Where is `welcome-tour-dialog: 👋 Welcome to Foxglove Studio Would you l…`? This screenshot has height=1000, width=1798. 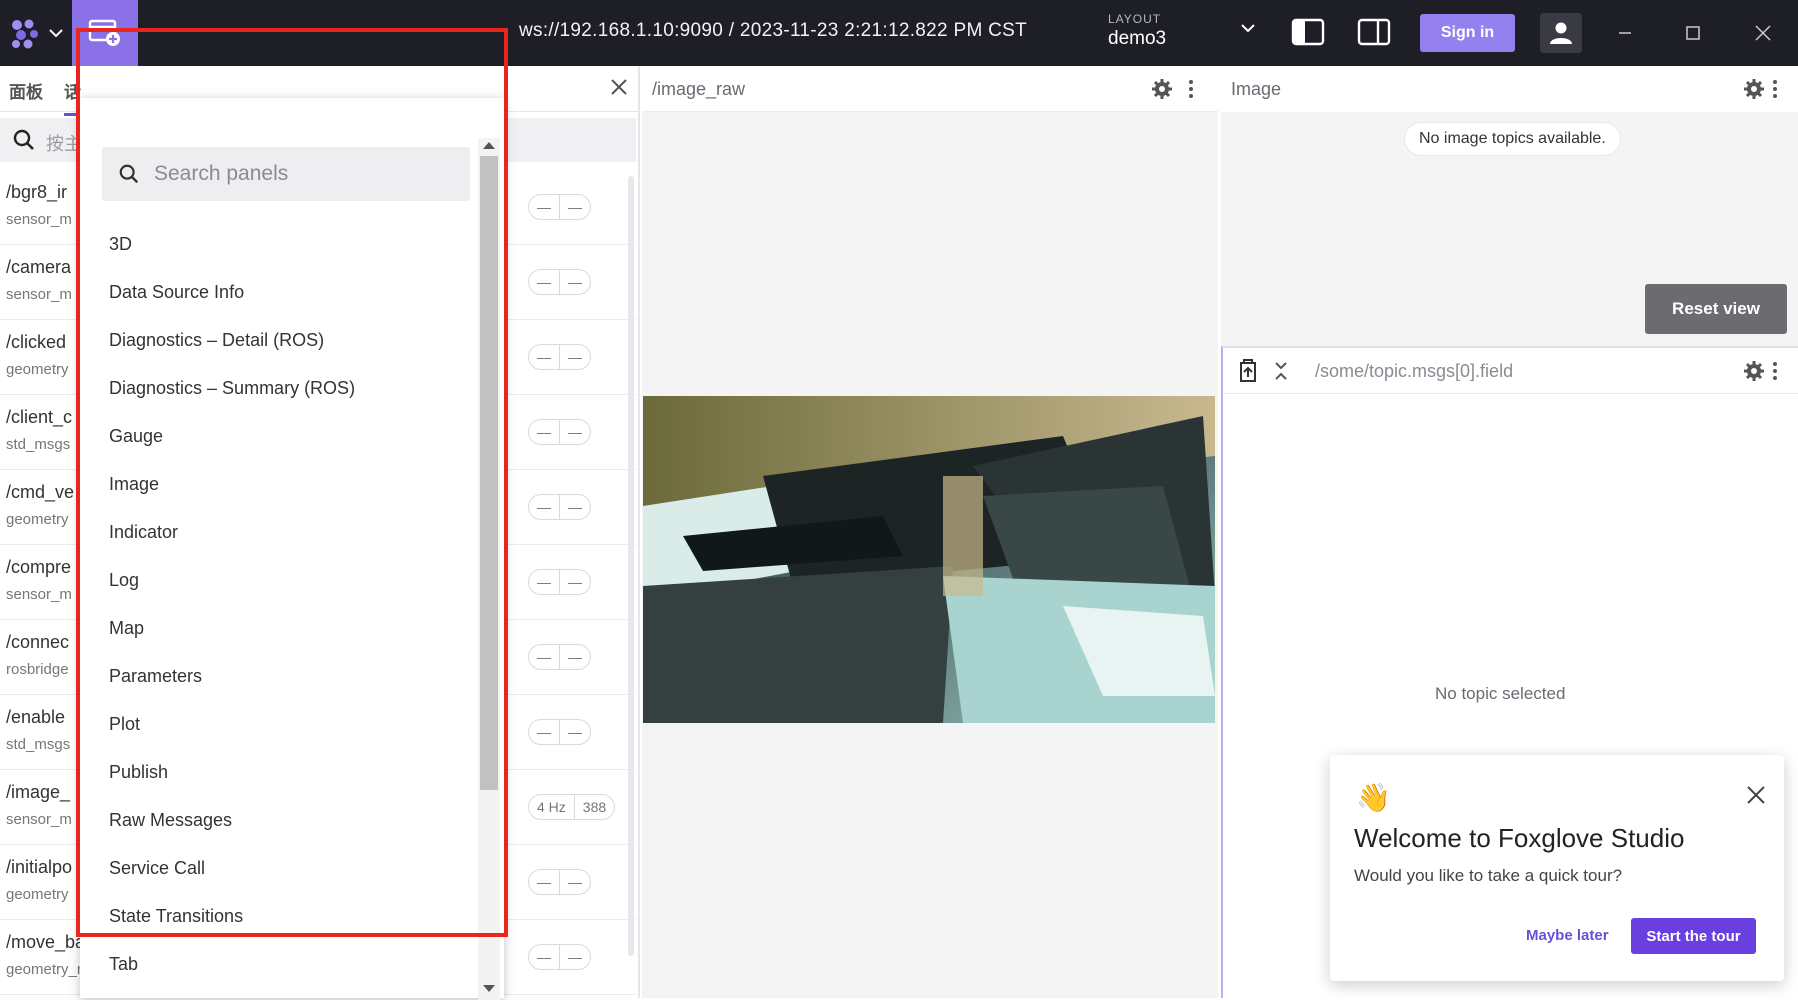
welcome-tour-dialog: 👋 Welcome to Foxglove Studio Would you l… is located at coordinates (1557, 868).